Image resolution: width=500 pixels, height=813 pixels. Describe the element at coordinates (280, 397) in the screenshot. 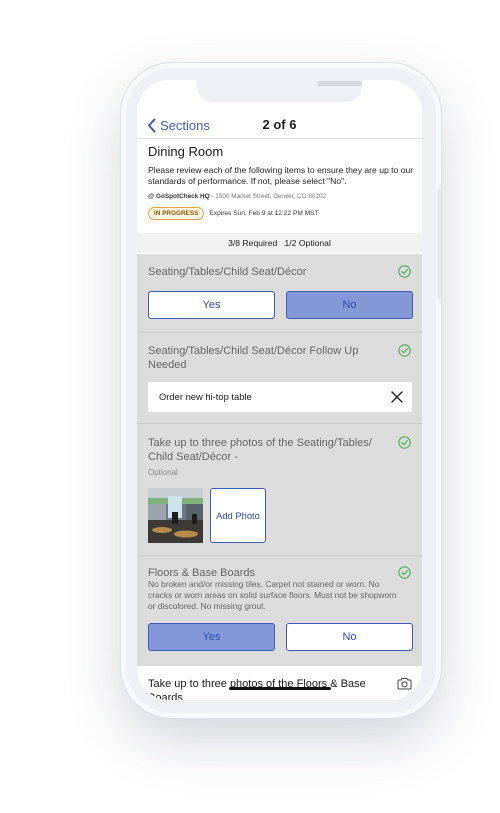

I see `follow-up-answer-field: Order new hi-top table` at that location.